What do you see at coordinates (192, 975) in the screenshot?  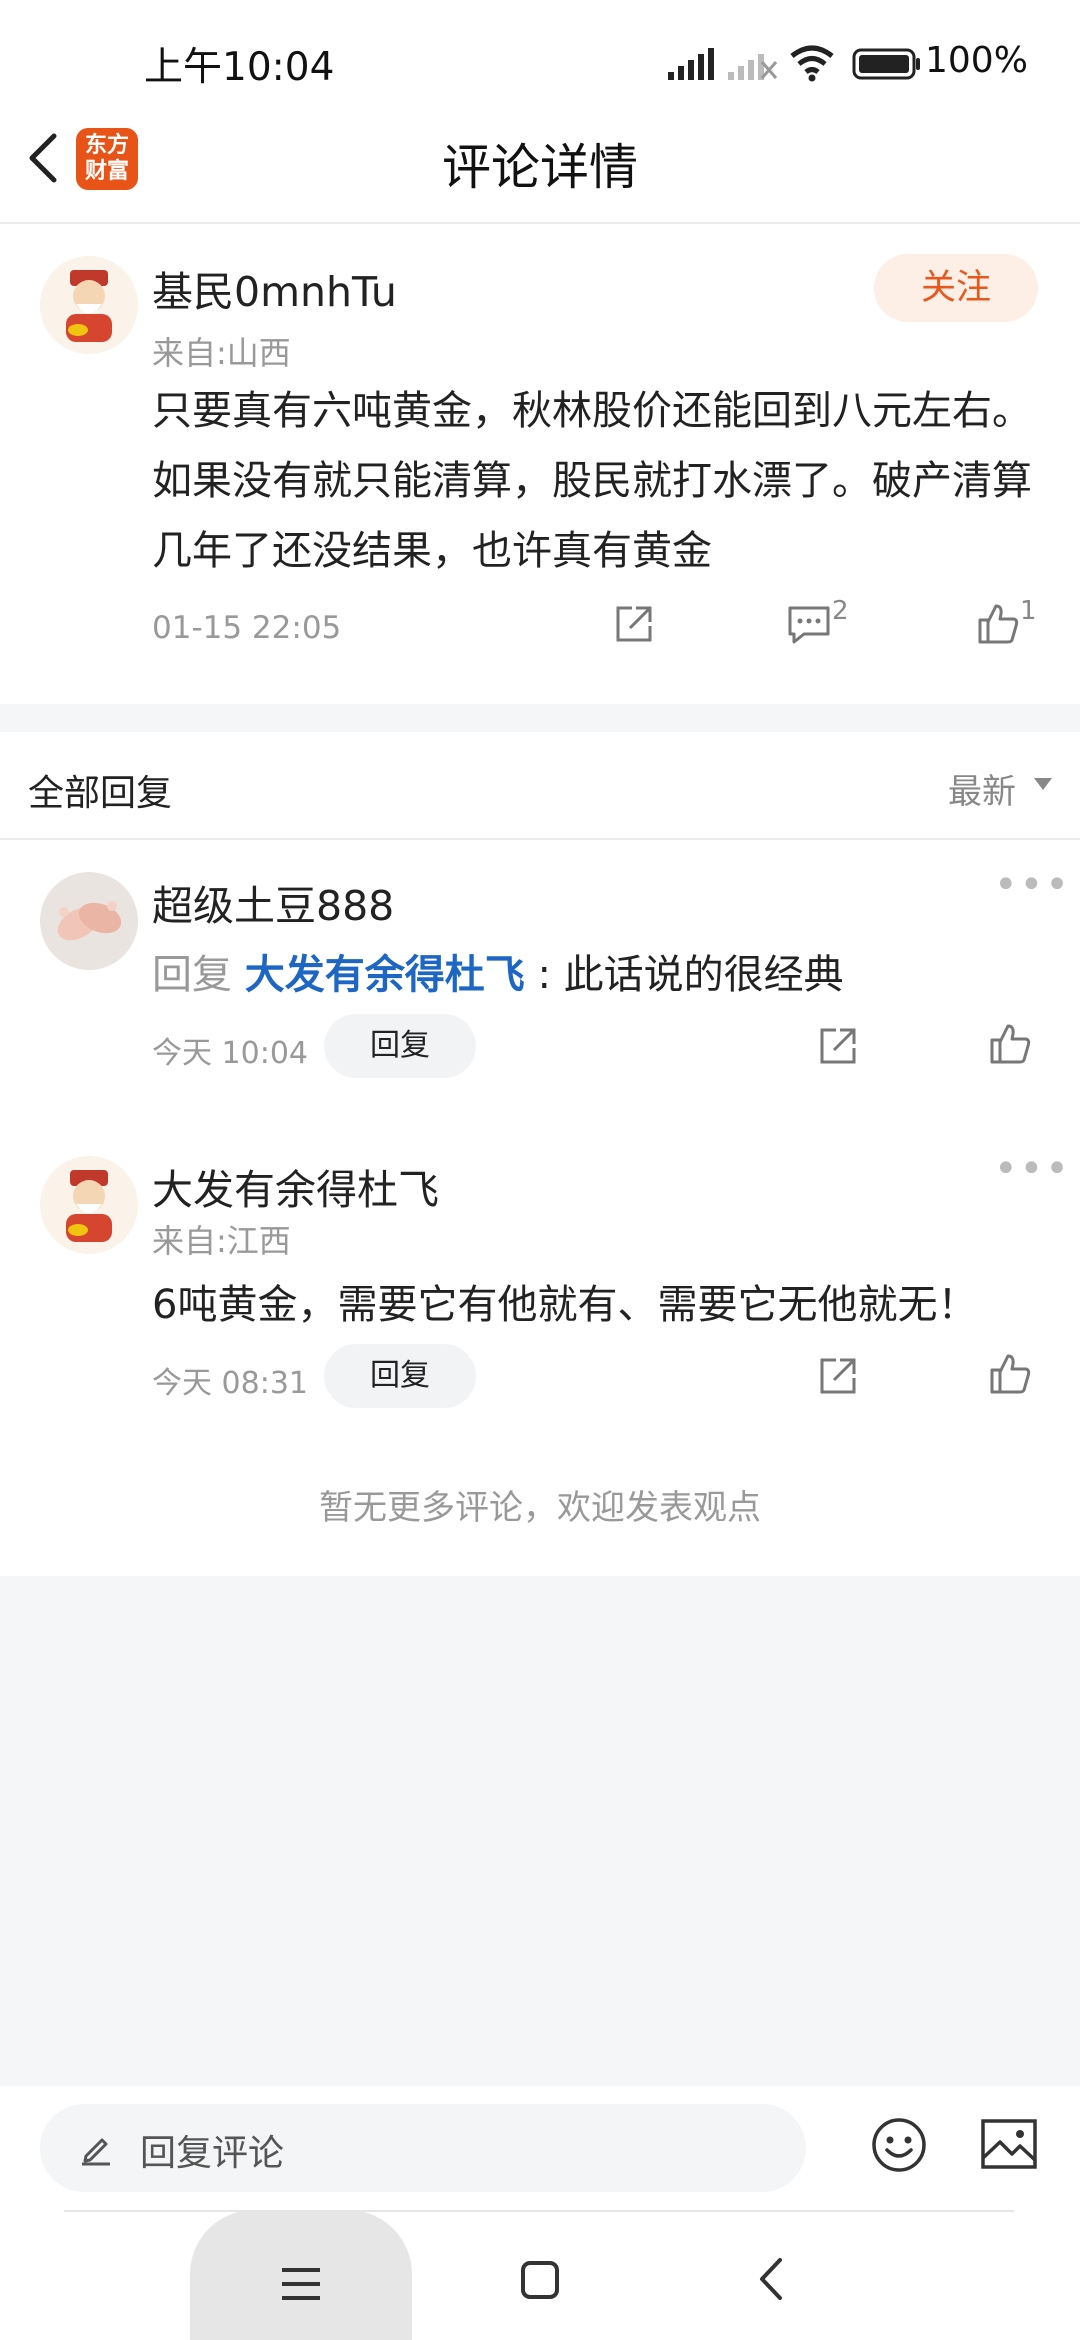 I see `reply-prefix: 回复` at bounding box center [192, 975].